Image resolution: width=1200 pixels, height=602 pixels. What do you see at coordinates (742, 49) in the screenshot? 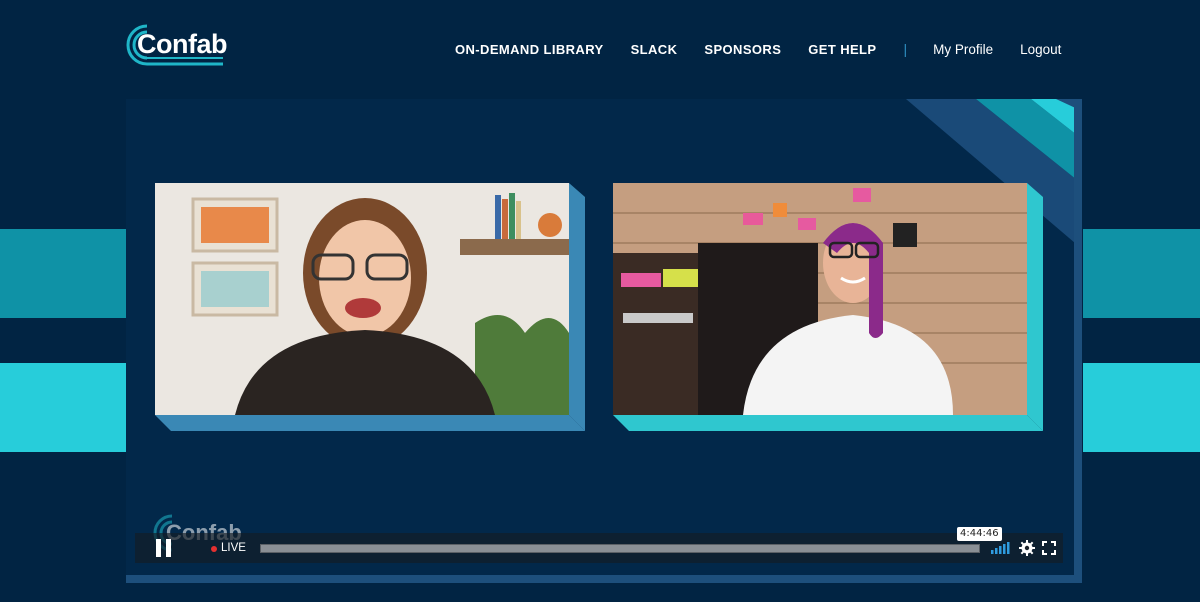
I see `nav-sponsors: SPONSORS` at bounding box center [742, 49].